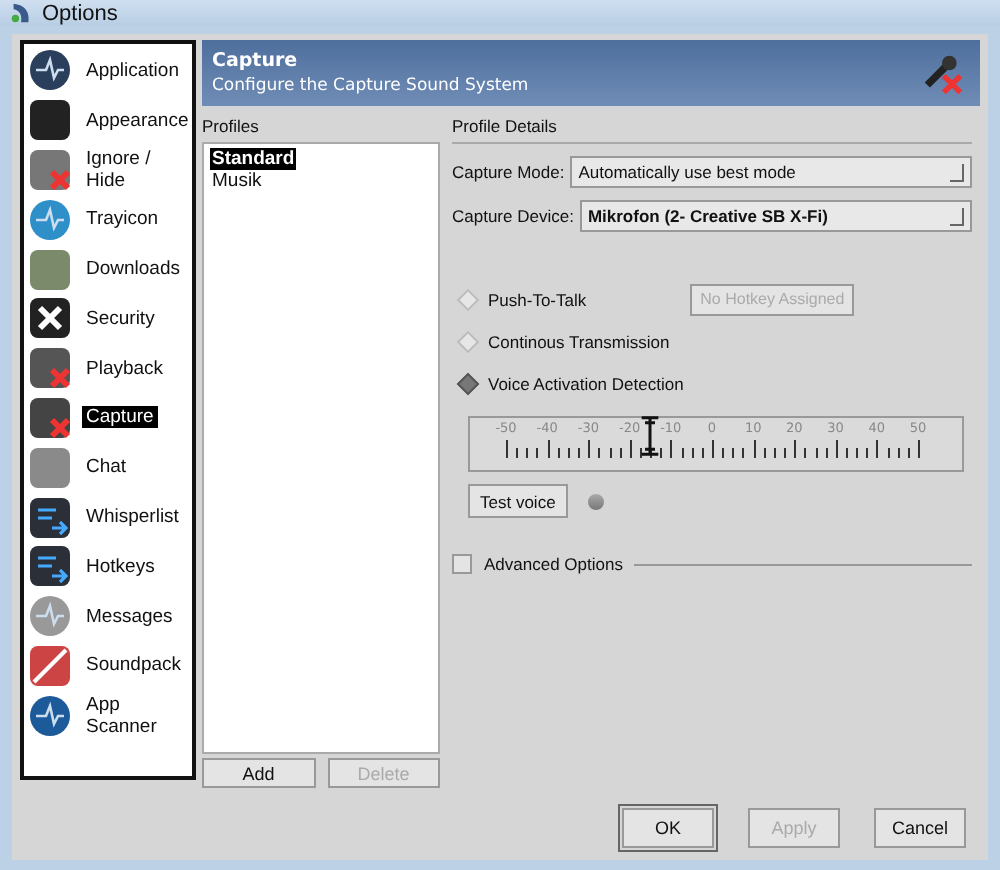 The width and height of the screenshot is (1000, 870). I want to click on category-item: Trayicon, so click(108, 219).